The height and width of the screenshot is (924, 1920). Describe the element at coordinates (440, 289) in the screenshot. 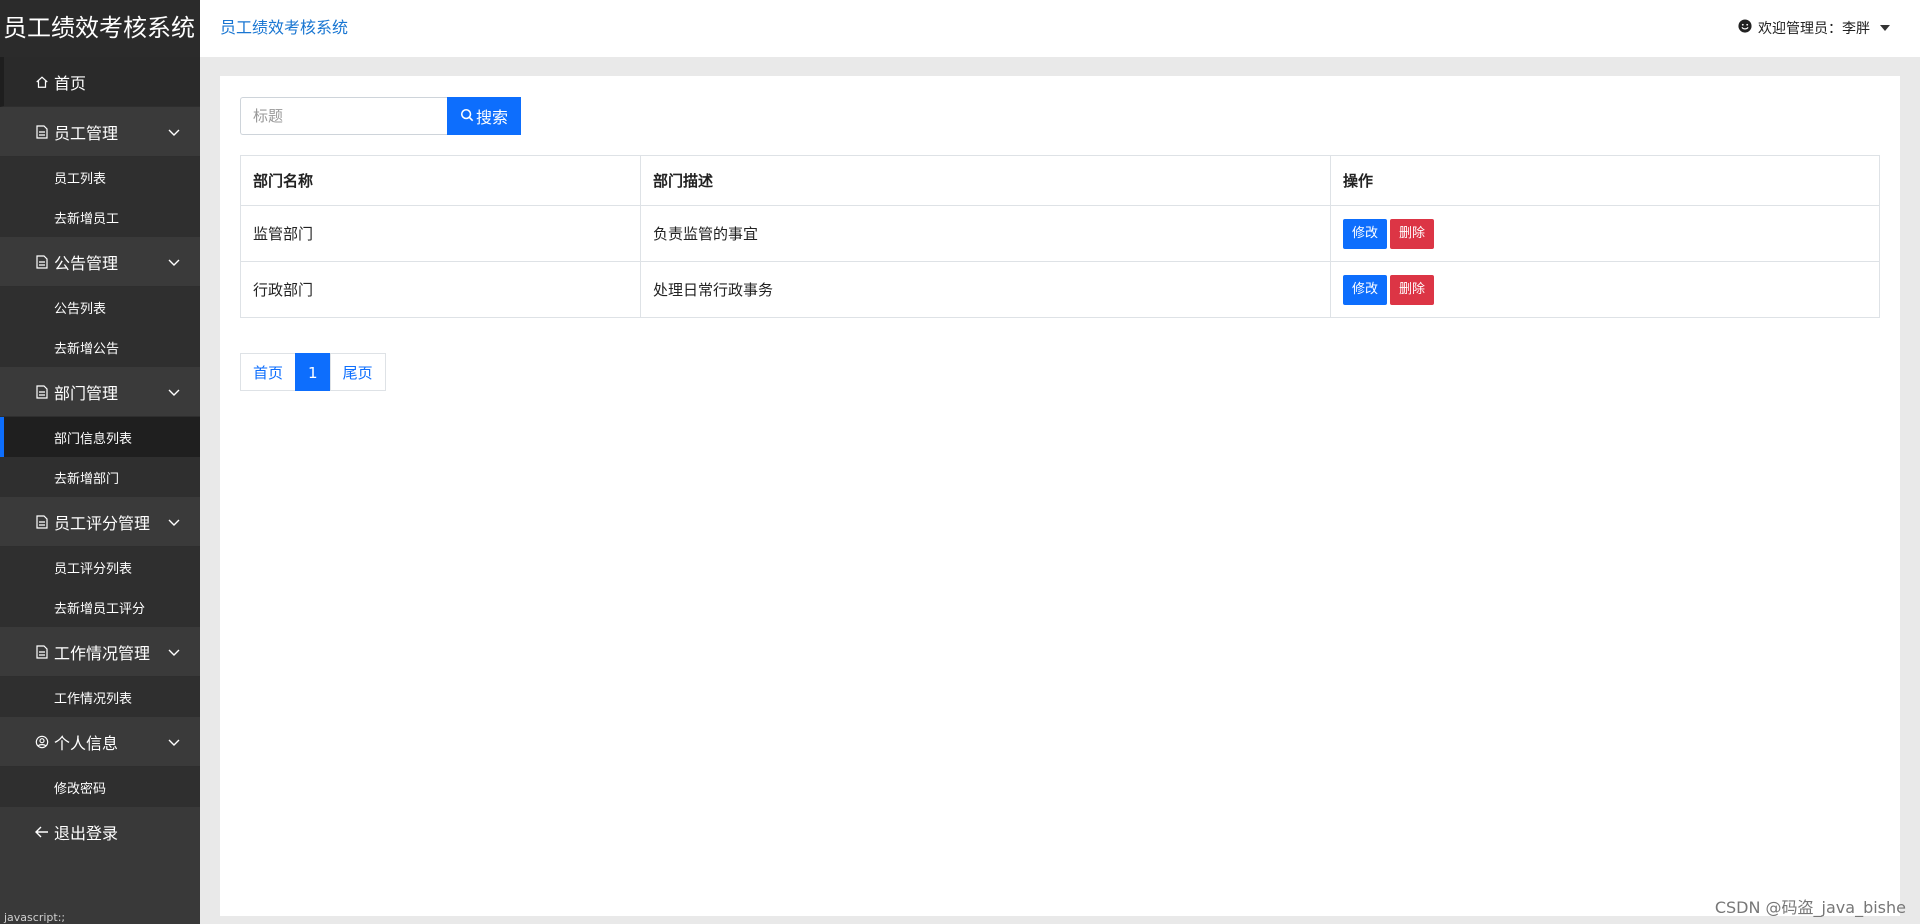

I see `department-name-cell: 行政部门` at that location.